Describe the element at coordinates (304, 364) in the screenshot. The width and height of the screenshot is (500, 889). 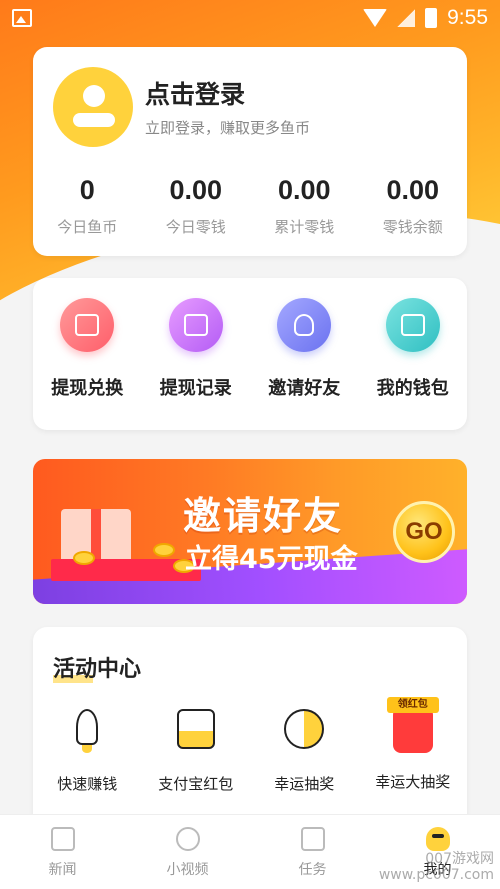
I see `menu-invite: 邀请好友` at that location.